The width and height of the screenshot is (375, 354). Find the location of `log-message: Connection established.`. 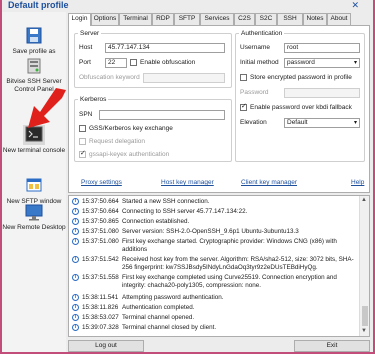

log-message: Connection established. is located at coordinates (156, 221).